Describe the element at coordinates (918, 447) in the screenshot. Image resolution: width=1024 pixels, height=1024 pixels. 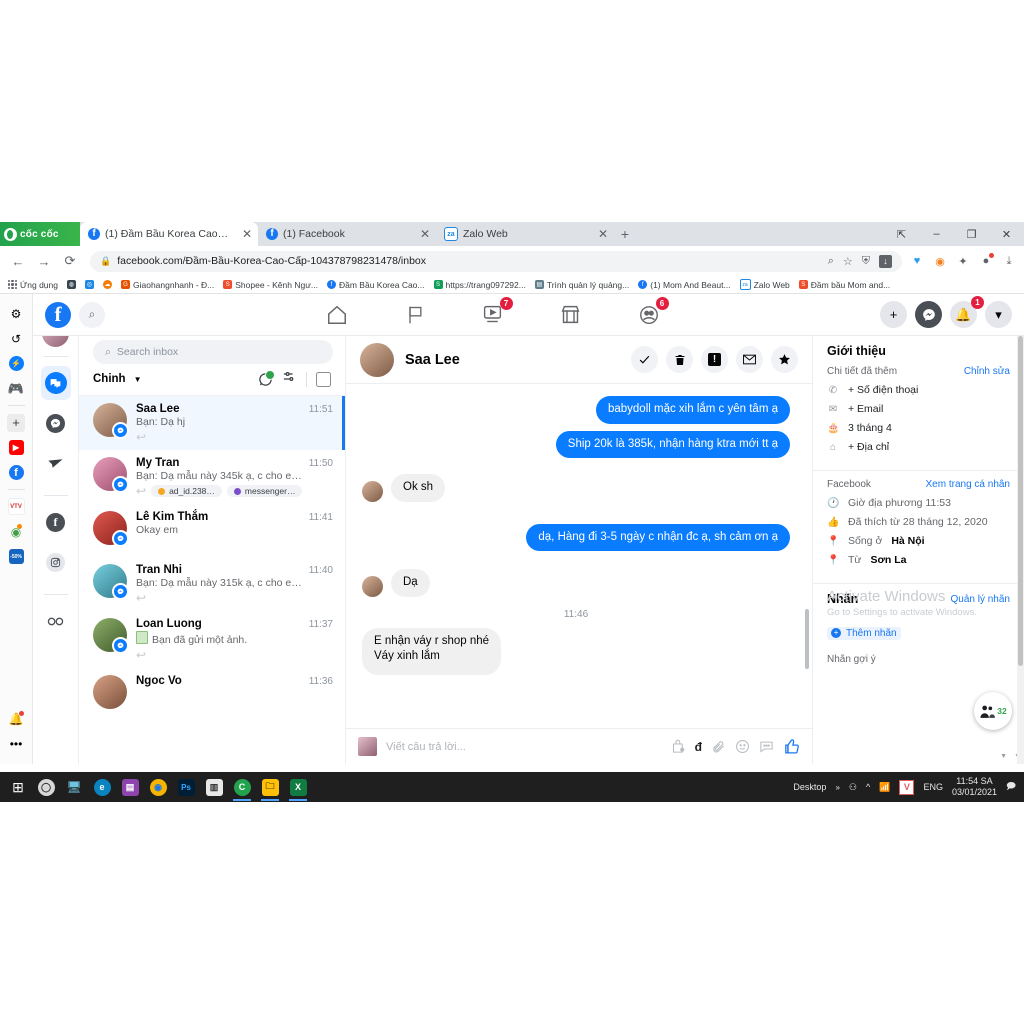
I see `detail-address: ⌂ + Địa chỉ` at that location.